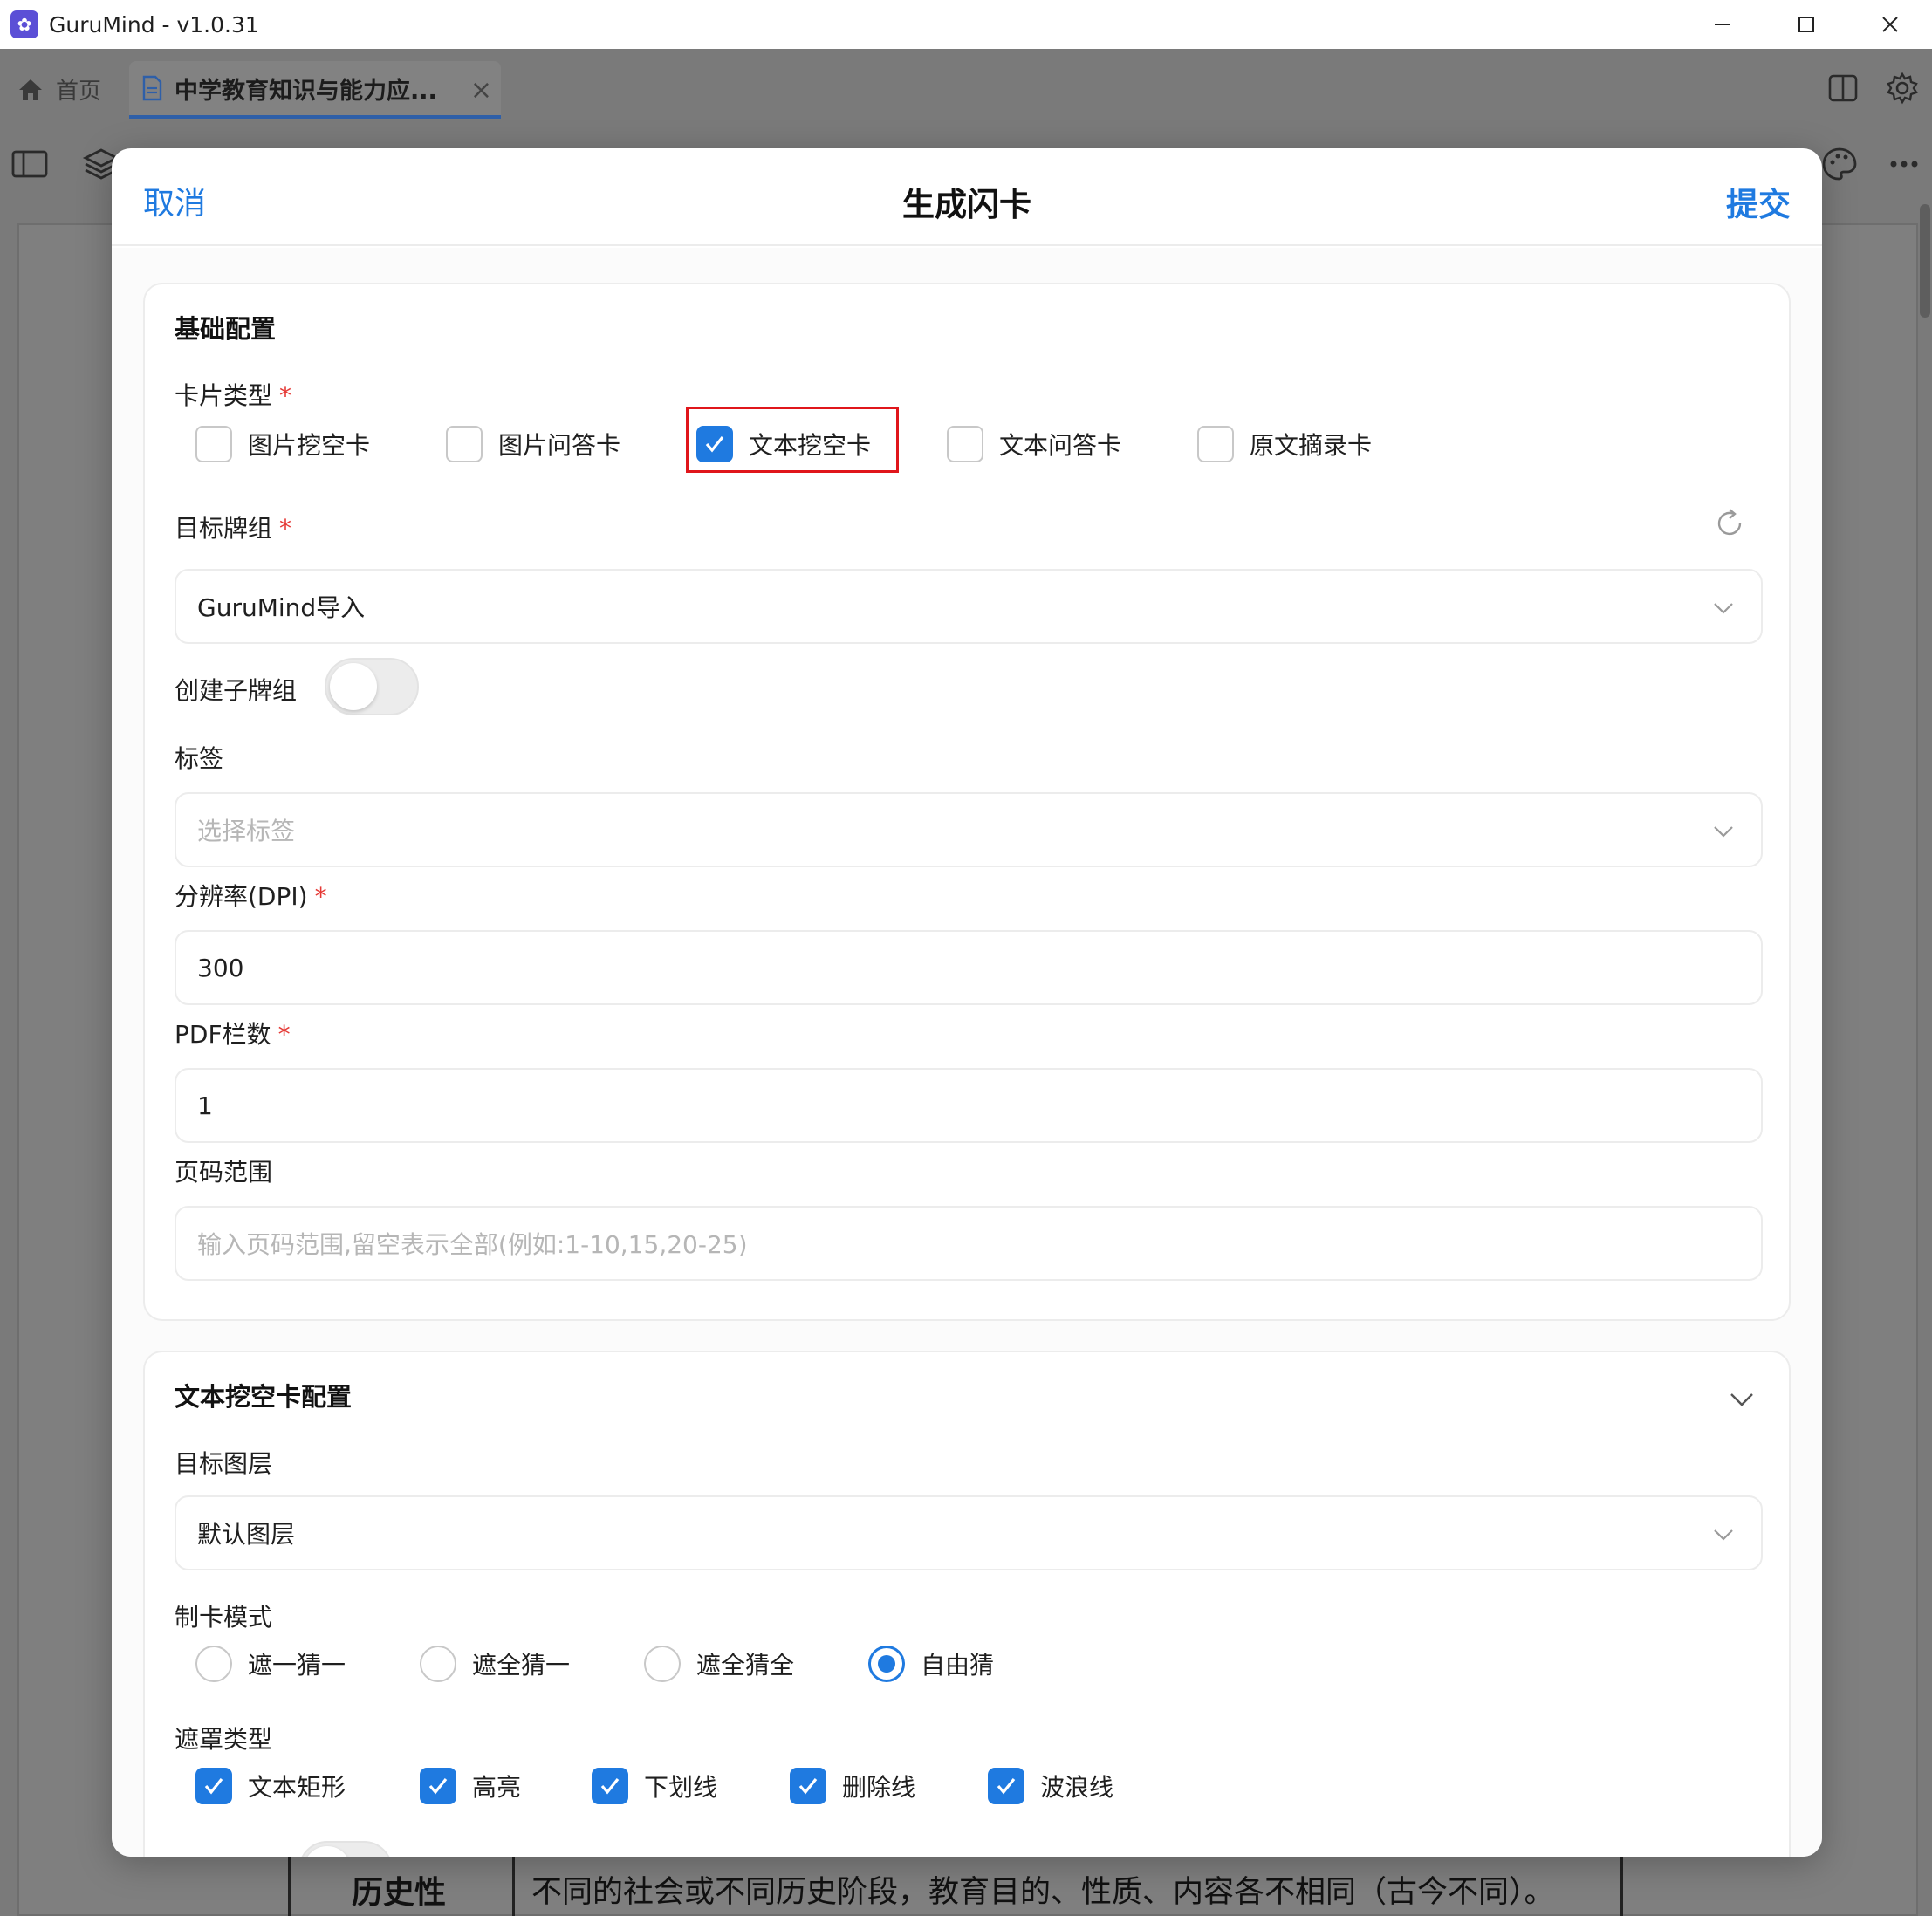 The height and width of the screenshot is (1916, 1932). I want to click on dpi-input: 300, so click(969, 967).